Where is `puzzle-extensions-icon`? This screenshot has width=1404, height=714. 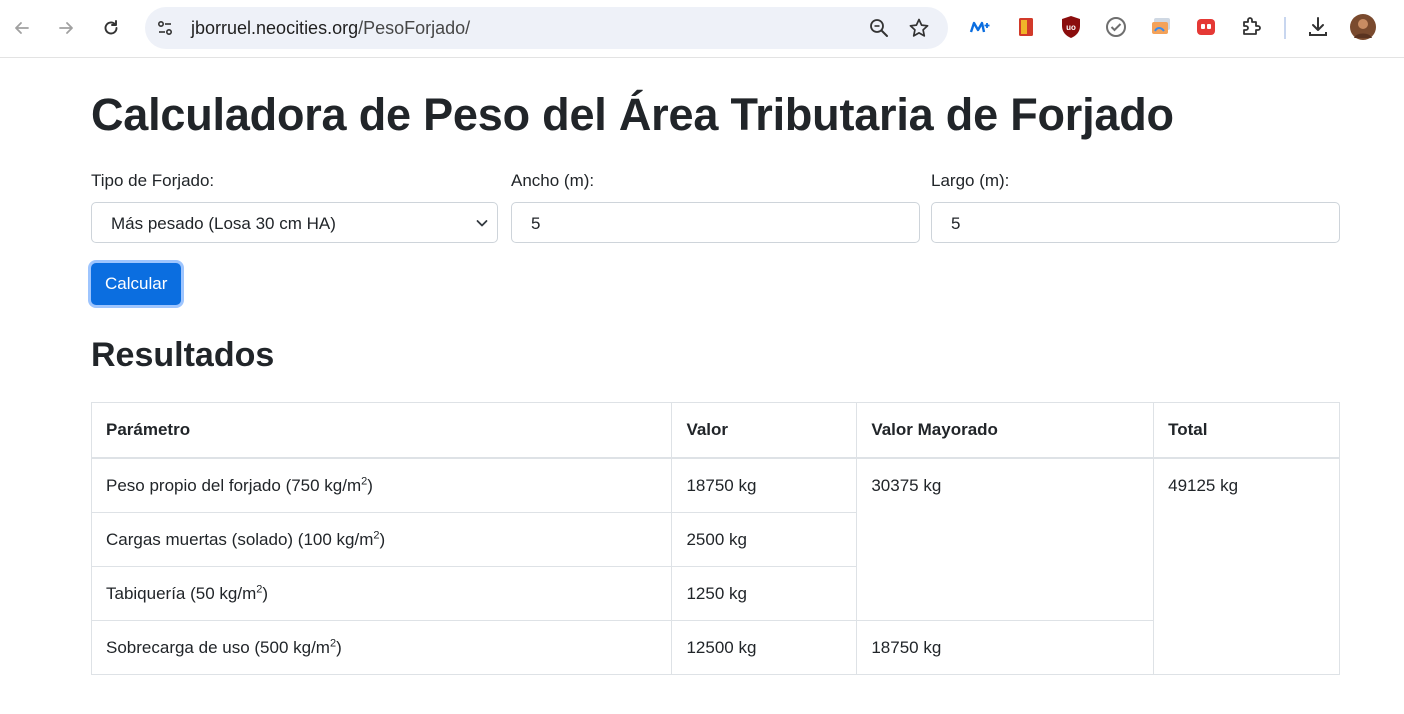 puzzle-extensions-icon is located at coordinates (1251, 27).